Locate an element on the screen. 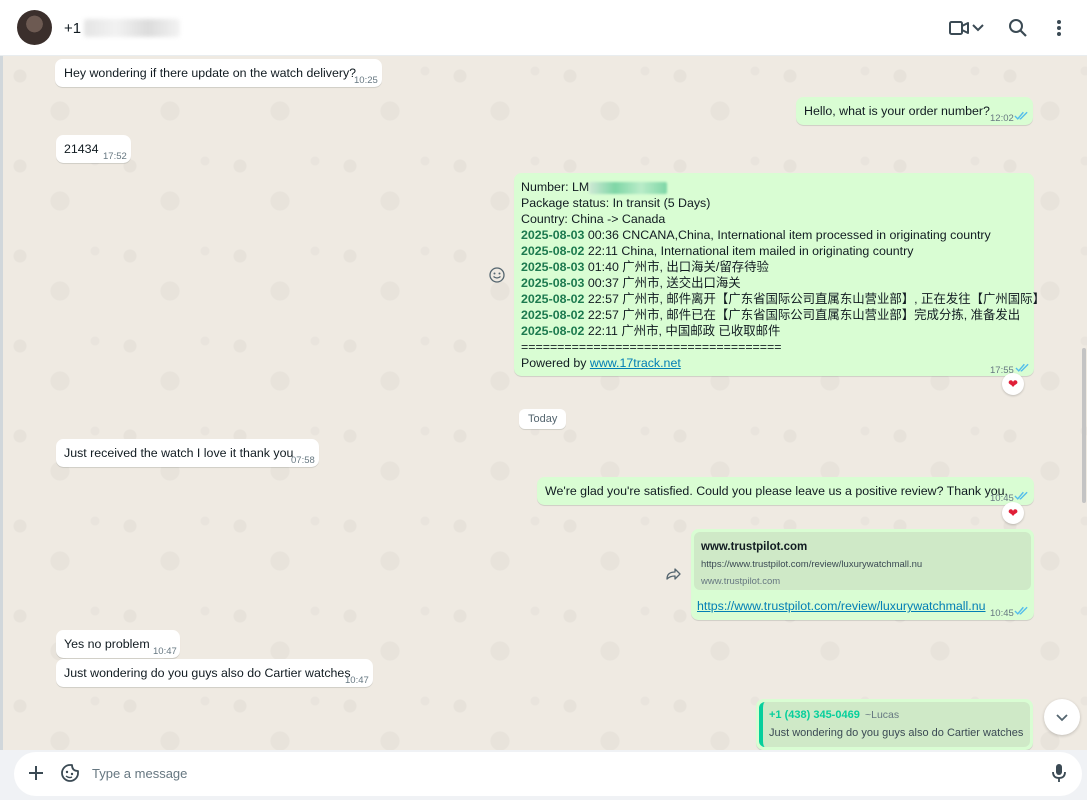 This screenshot has height=800, width=1087. tracking-event: 2025-08-02 22:11 广州市, 中国邮政 已收取邮件 is located at coordinates (783, 331).